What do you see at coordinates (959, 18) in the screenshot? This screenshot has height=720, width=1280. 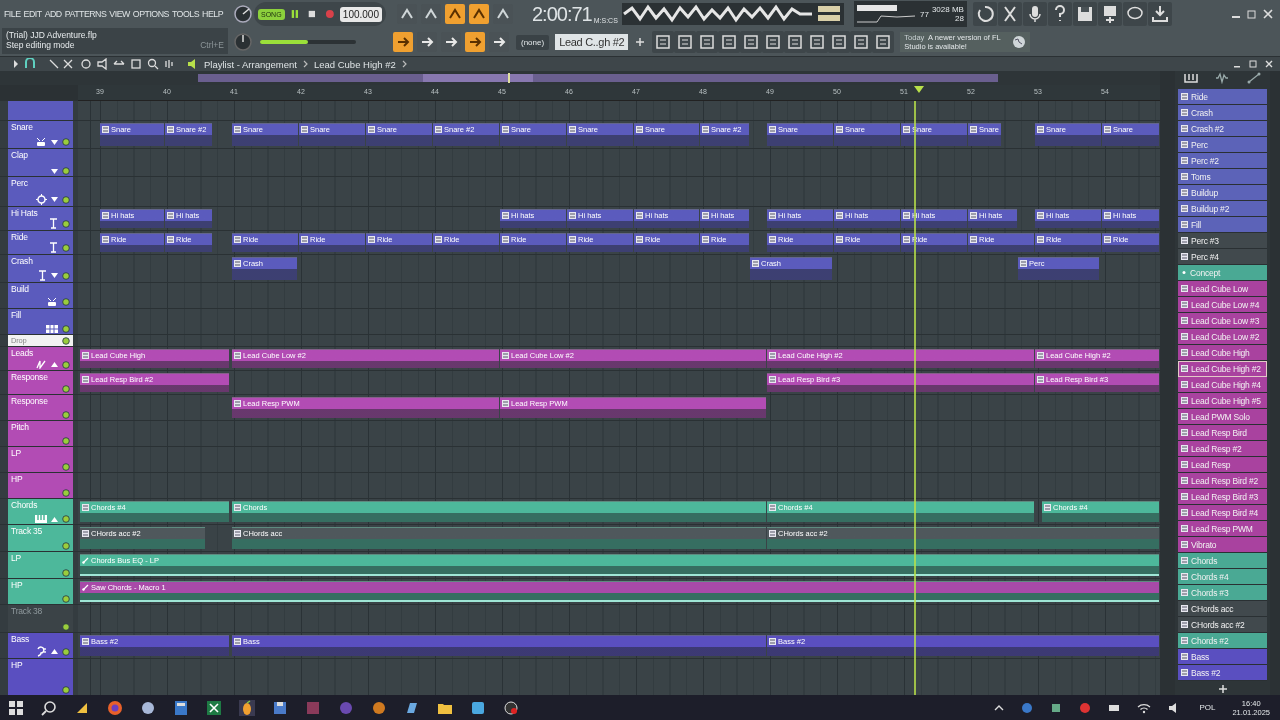 I see `polyphony-readout: 28` at bounding box center [959, 18].